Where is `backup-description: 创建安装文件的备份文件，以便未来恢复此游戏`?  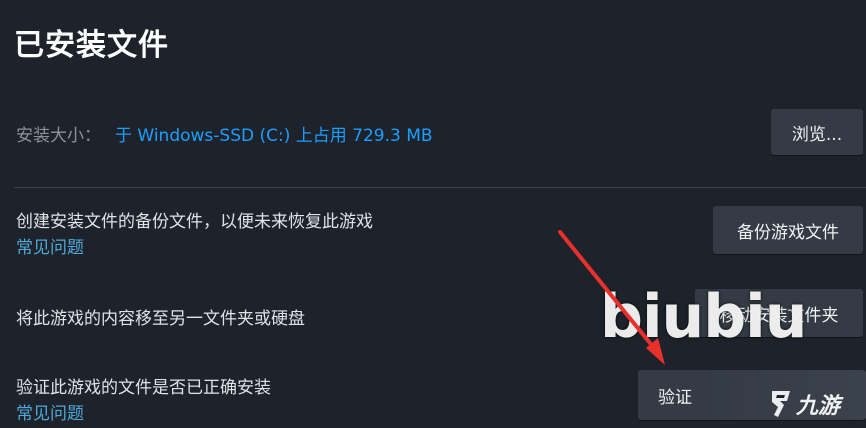
backup-description: 创建安装文件的备份文件，以便未来恢复此游戏 is located at coordinates (194, 222).